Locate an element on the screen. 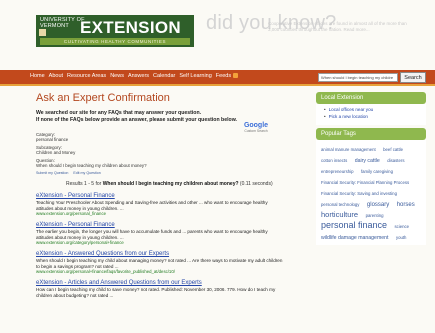 The width and height of the screenshot is (435, 333). edit-question-link: Edit my Question is located at coordinates (86, 173).